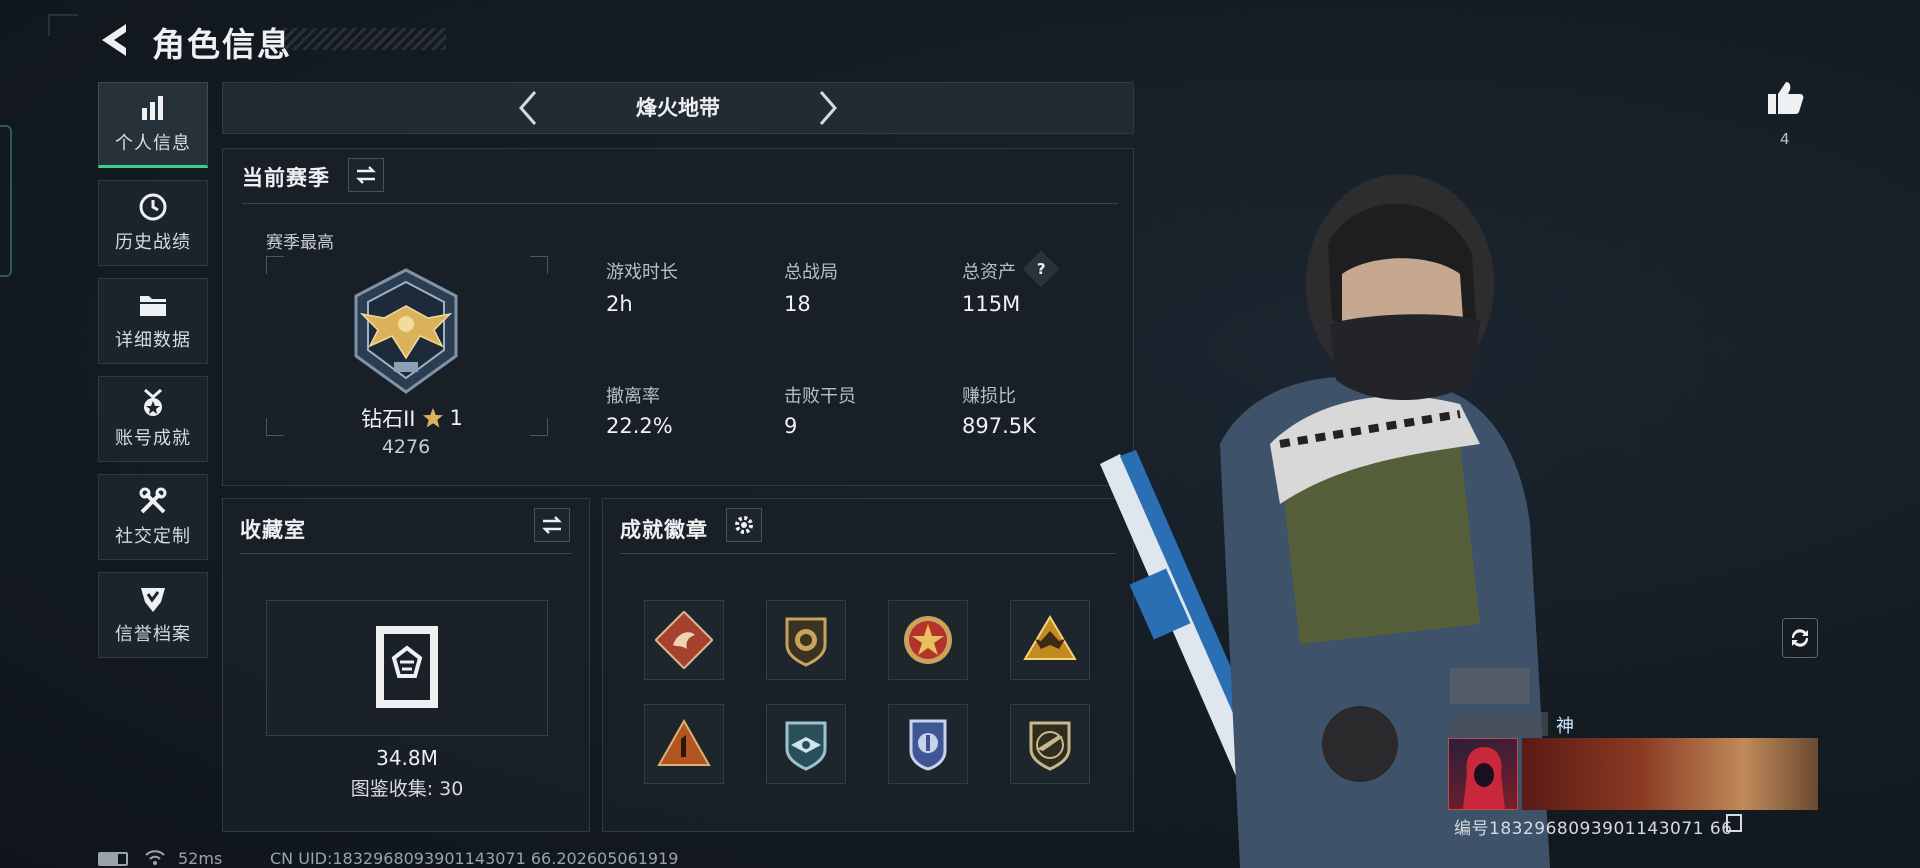 This screenshot has width=1920, height=868. I want to click on stat-label: 总战局, so click(811, 272).